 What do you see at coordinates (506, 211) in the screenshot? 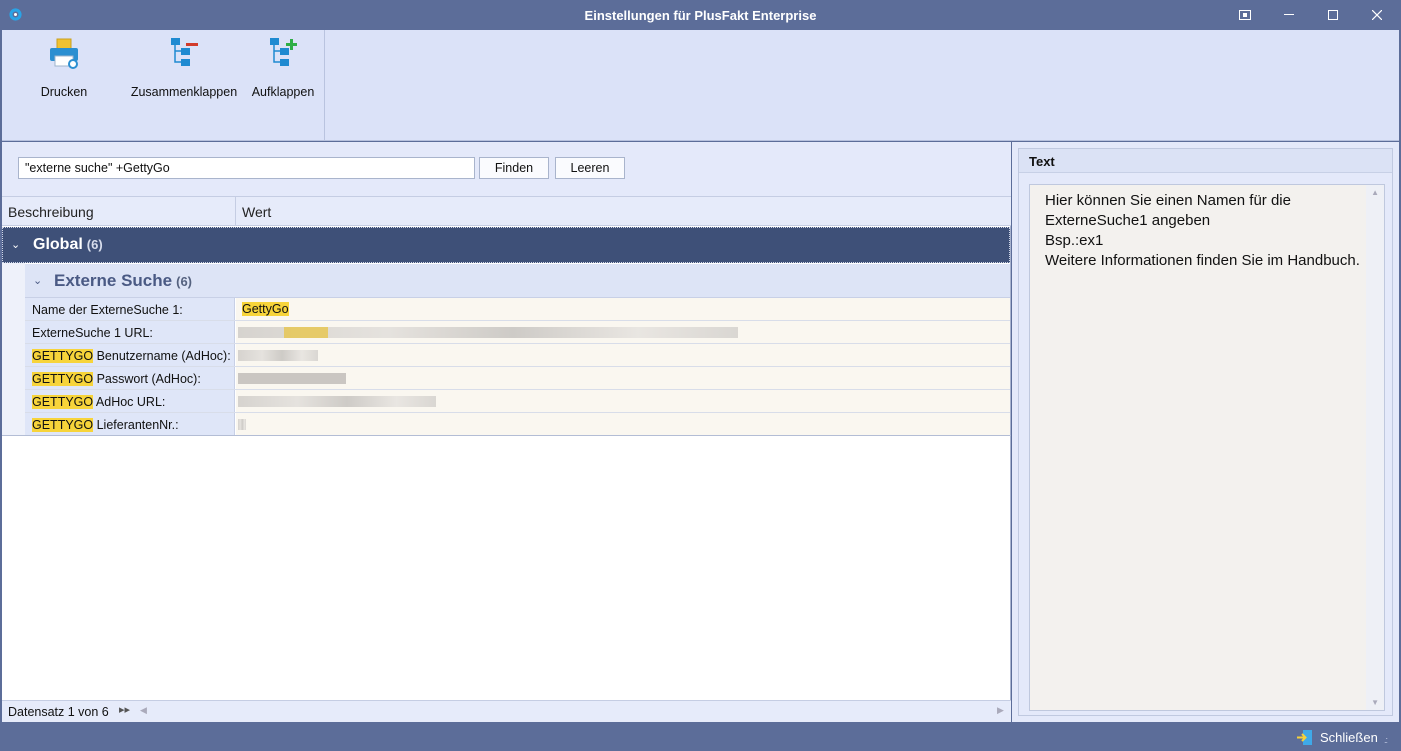
I see `column-header: Beschreibung Wert` at bounding box center [506, 211].